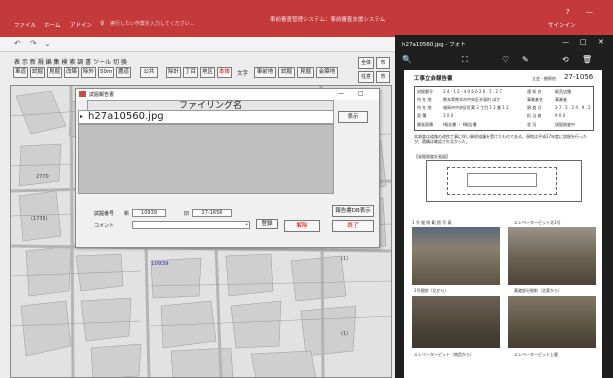  What do you see at coordinates (601, 42) in the screenshot?
I see `viewer-close-button: ✕` at bounding box center [601, 42].